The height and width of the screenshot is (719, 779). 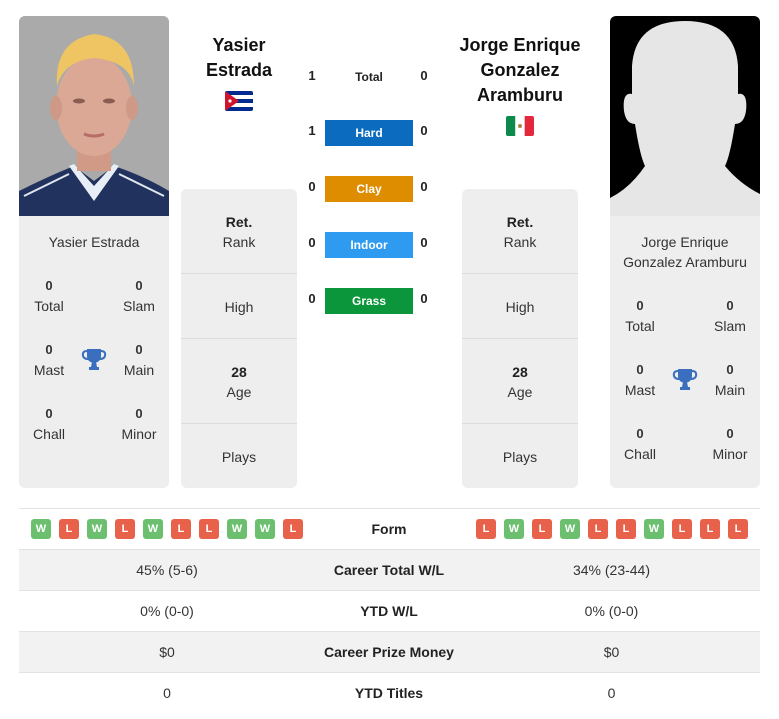 What do you see at coordinates (94, 242) in the screenshot?
I see `player1-card-name: Yasier Estrada` at bounding box center [94, 242].